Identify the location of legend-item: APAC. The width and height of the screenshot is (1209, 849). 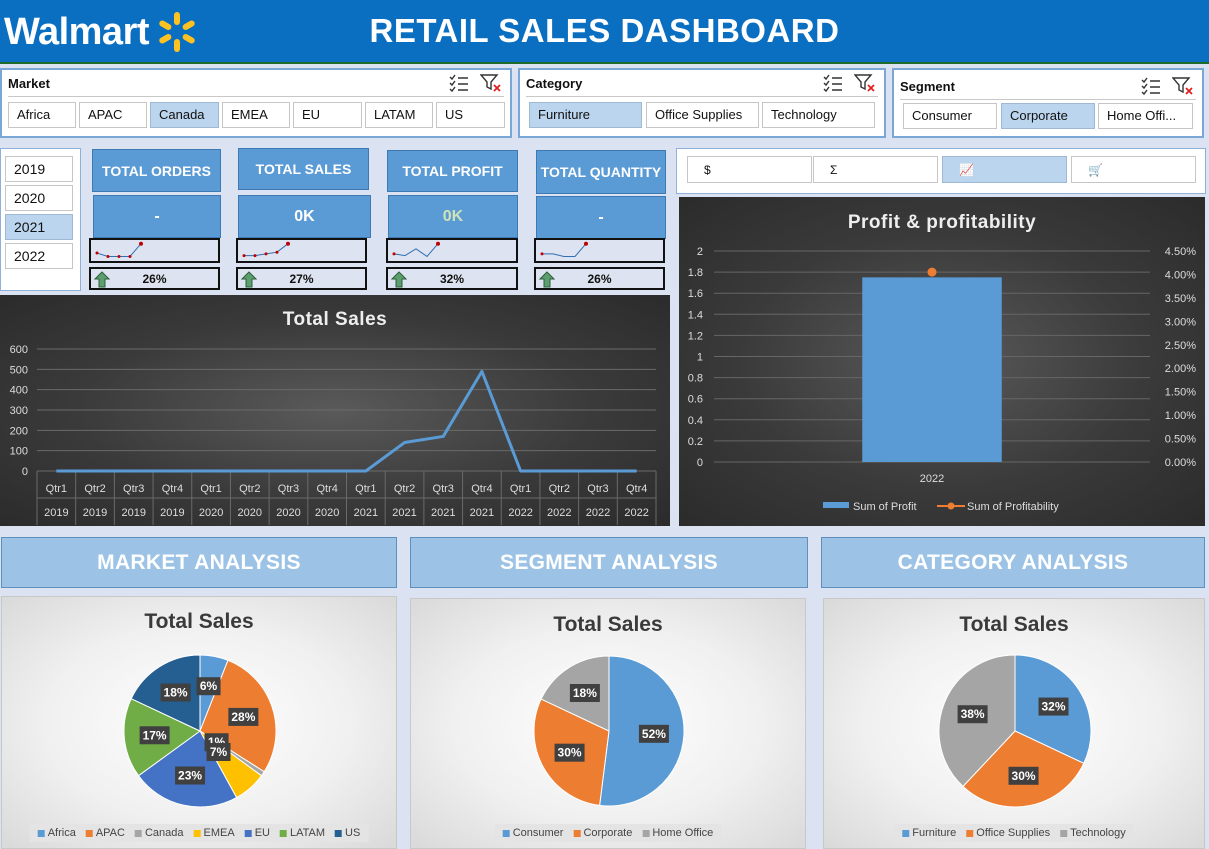
(105, 833).